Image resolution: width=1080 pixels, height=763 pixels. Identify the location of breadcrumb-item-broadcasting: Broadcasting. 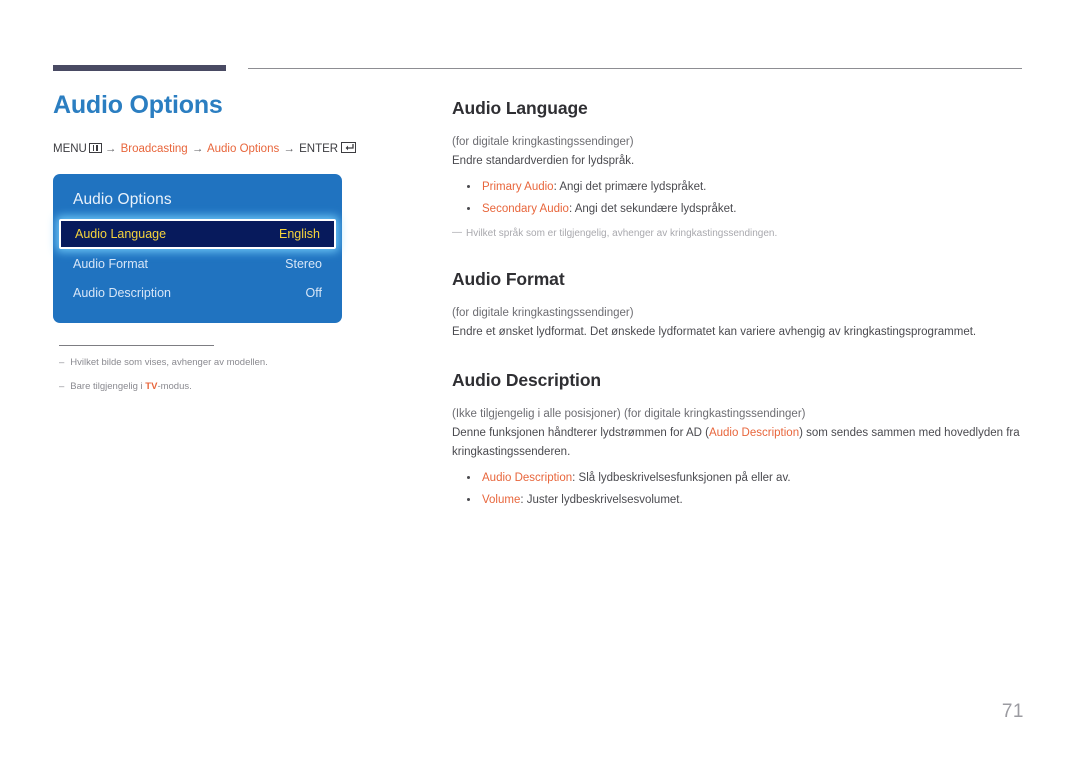
(154, 149).